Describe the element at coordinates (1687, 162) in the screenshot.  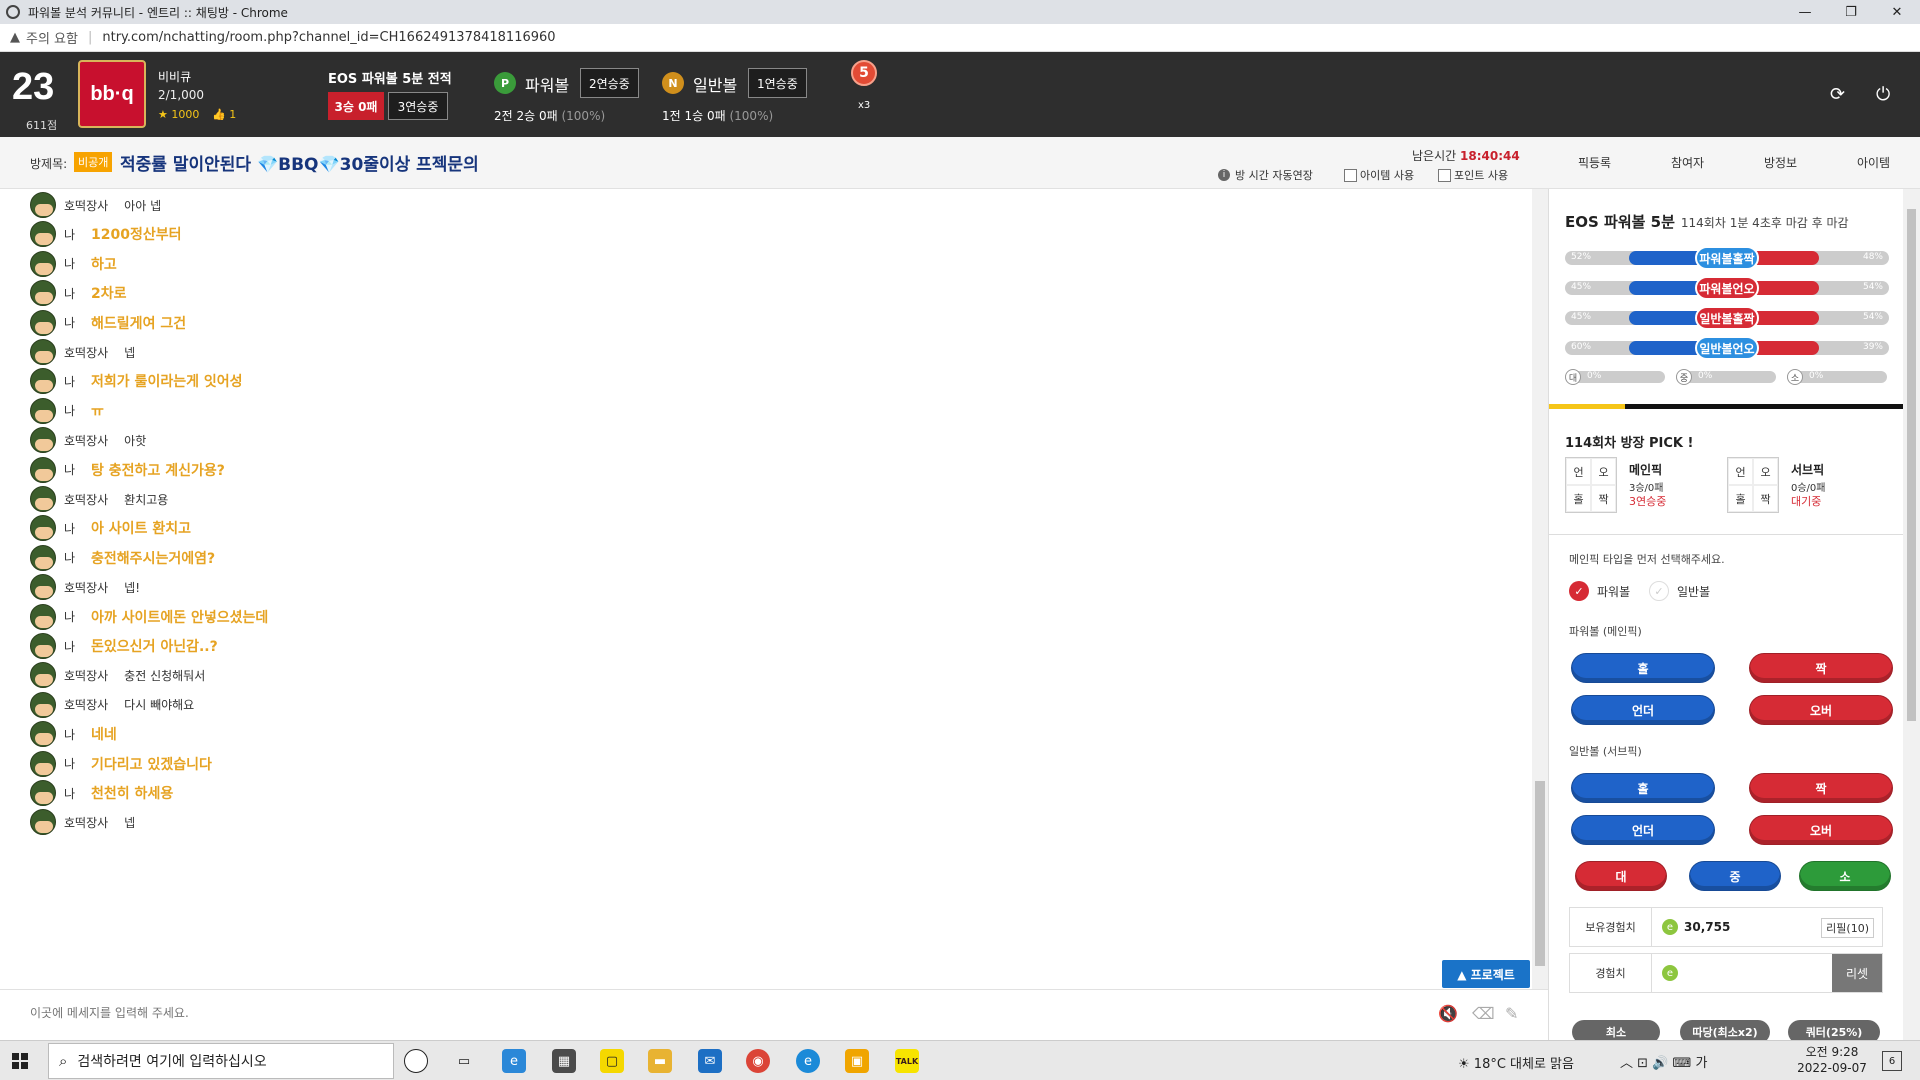
I see `tab-participants: 참여자` at that location.